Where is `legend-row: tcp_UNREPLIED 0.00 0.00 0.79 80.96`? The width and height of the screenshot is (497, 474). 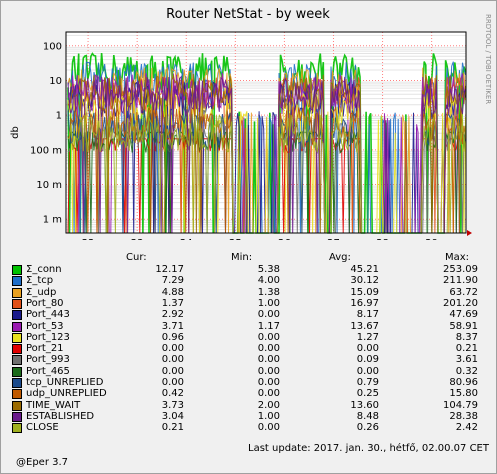
legend-row: tcp_UNREPLIED 0.00 0.00 0.79 80.96 is located at coordinates (252, 383).